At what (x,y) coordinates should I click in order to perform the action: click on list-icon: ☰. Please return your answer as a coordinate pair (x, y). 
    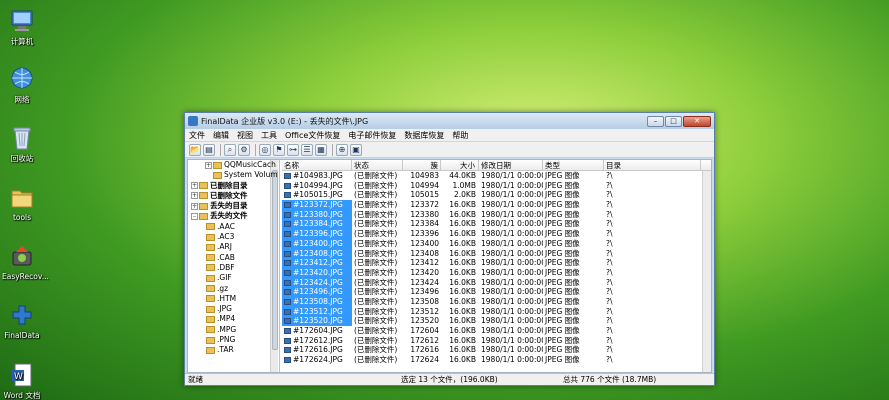
    Looking at the image, I should click on (307, 149).